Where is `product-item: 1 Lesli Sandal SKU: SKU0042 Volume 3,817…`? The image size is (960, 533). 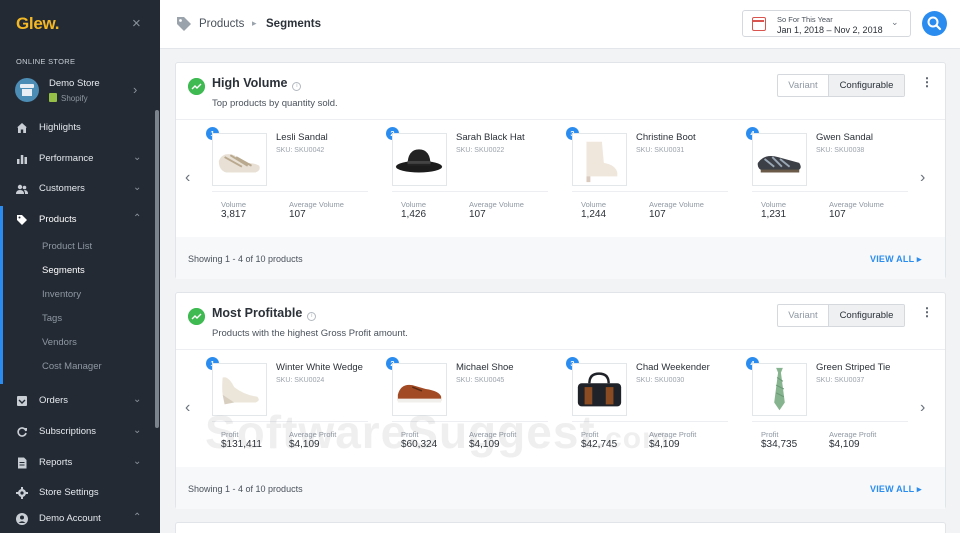 product-item: 1 Lesli Sandal SKU: SKU0042 Volume 3,817… is located at coordinates (272, 174).